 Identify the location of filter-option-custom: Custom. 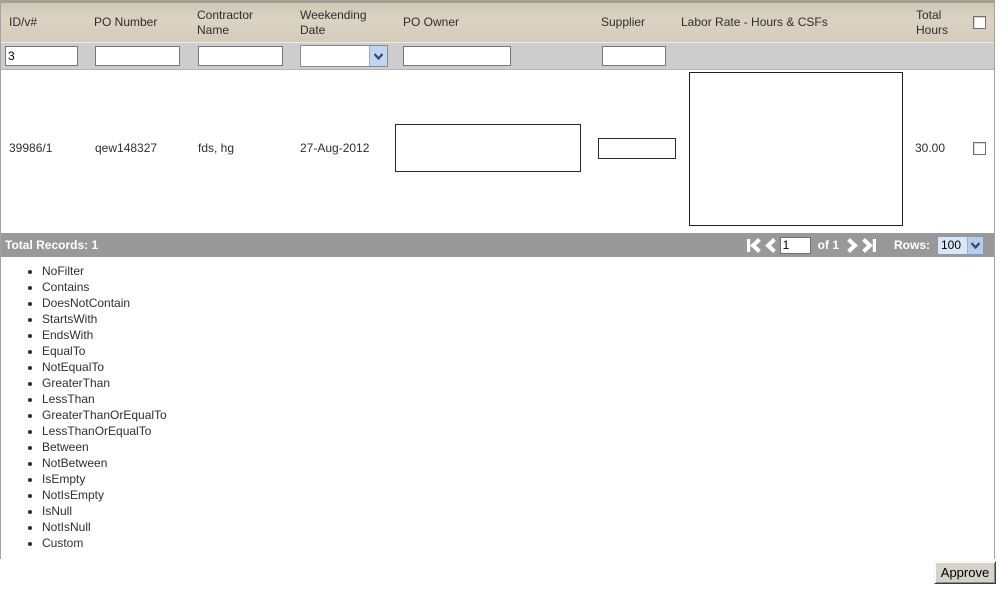
(518, 543).